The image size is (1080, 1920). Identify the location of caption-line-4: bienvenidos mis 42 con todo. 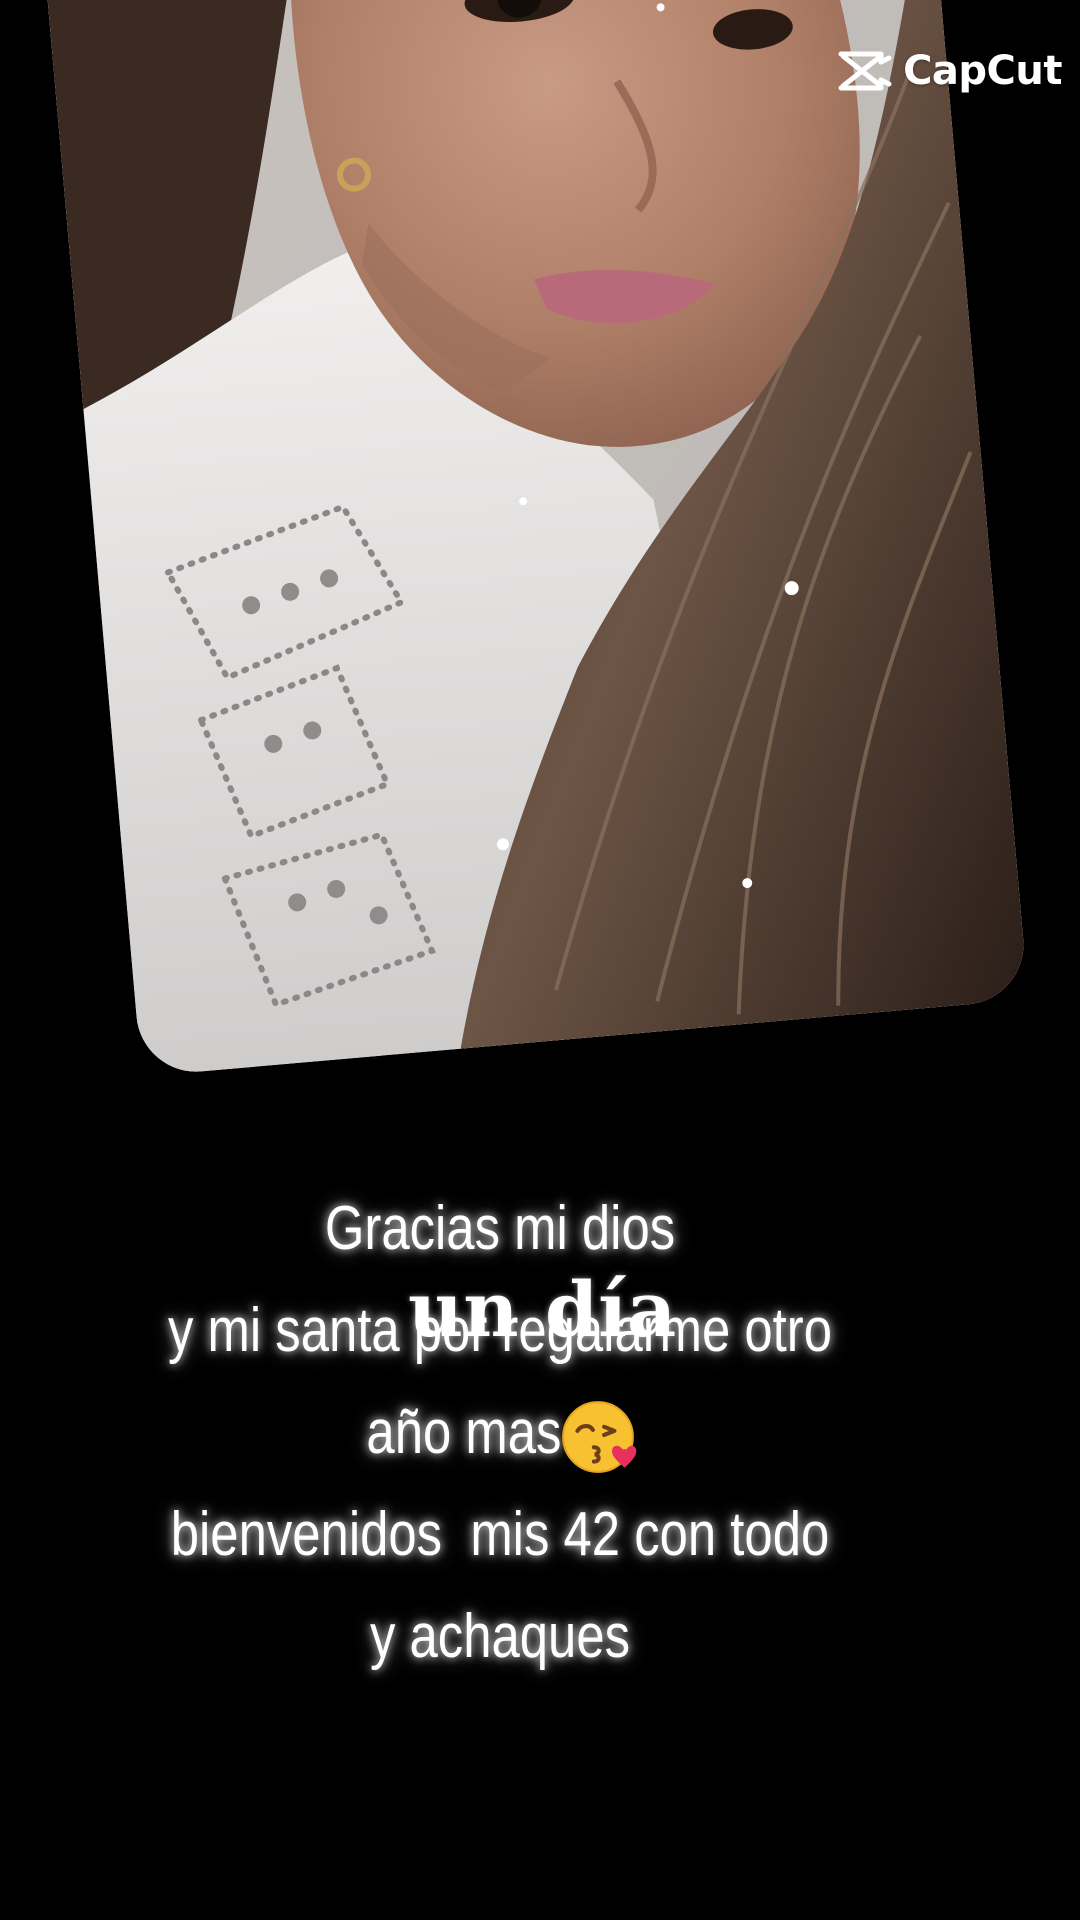
(500, 1534).